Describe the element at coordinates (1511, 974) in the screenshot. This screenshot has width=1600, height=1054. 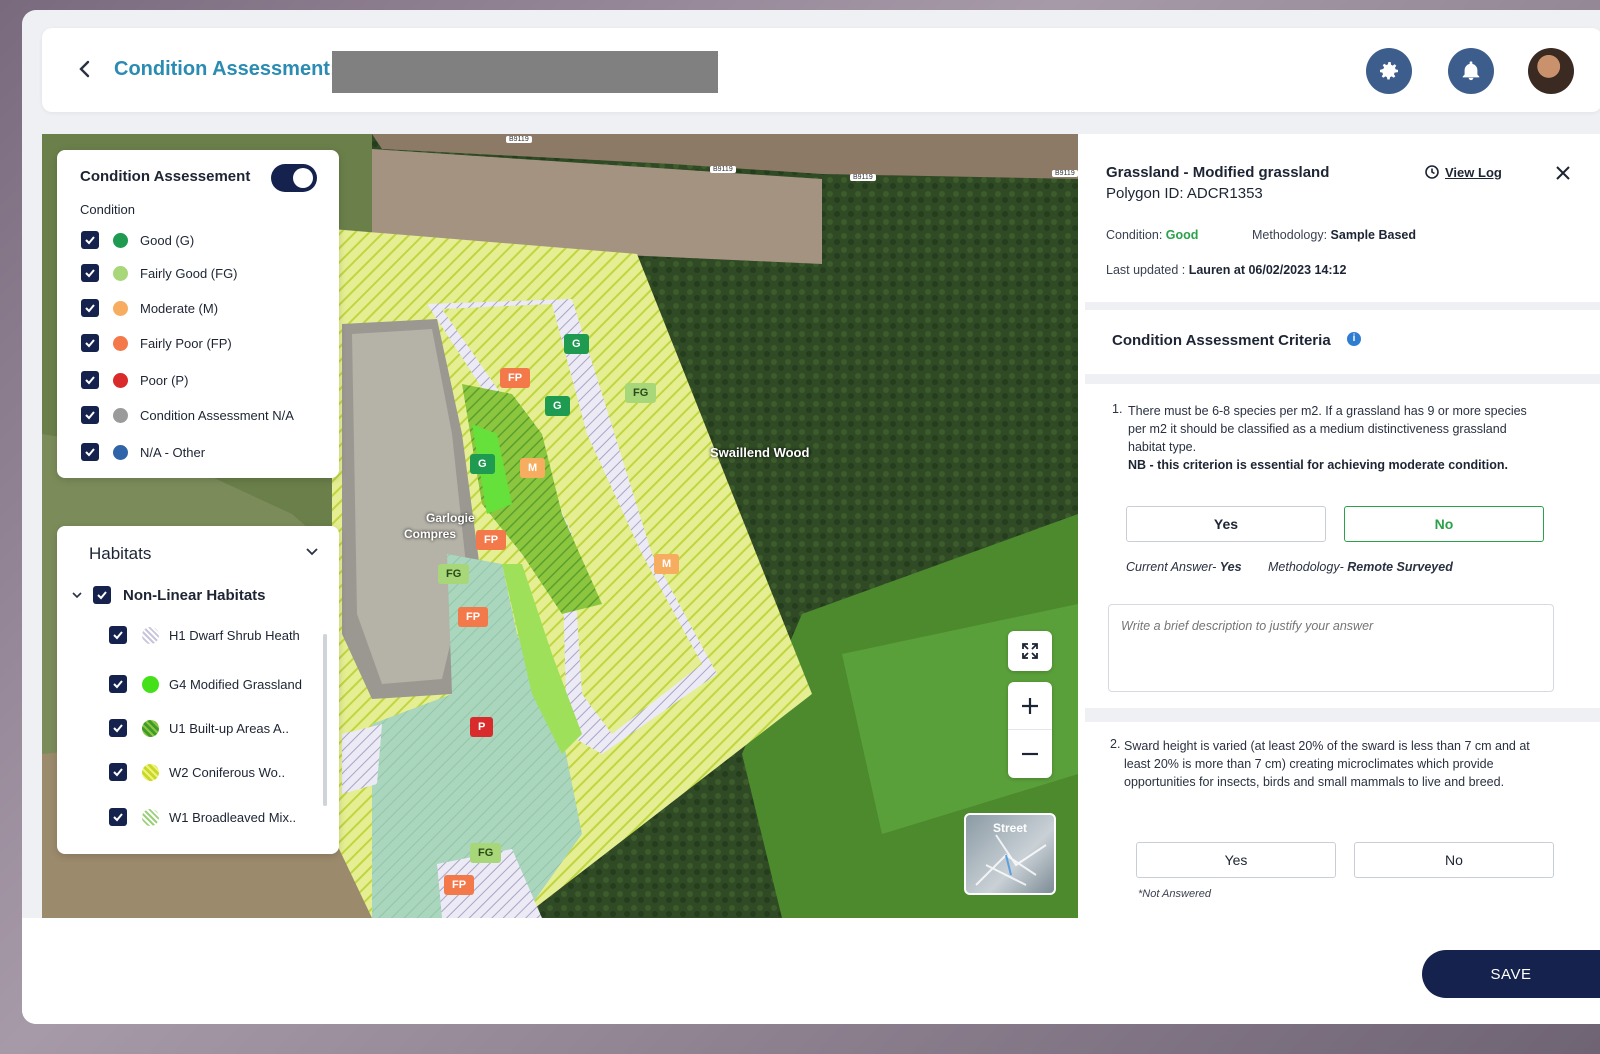
I see `save-button: SAVE` at that location.